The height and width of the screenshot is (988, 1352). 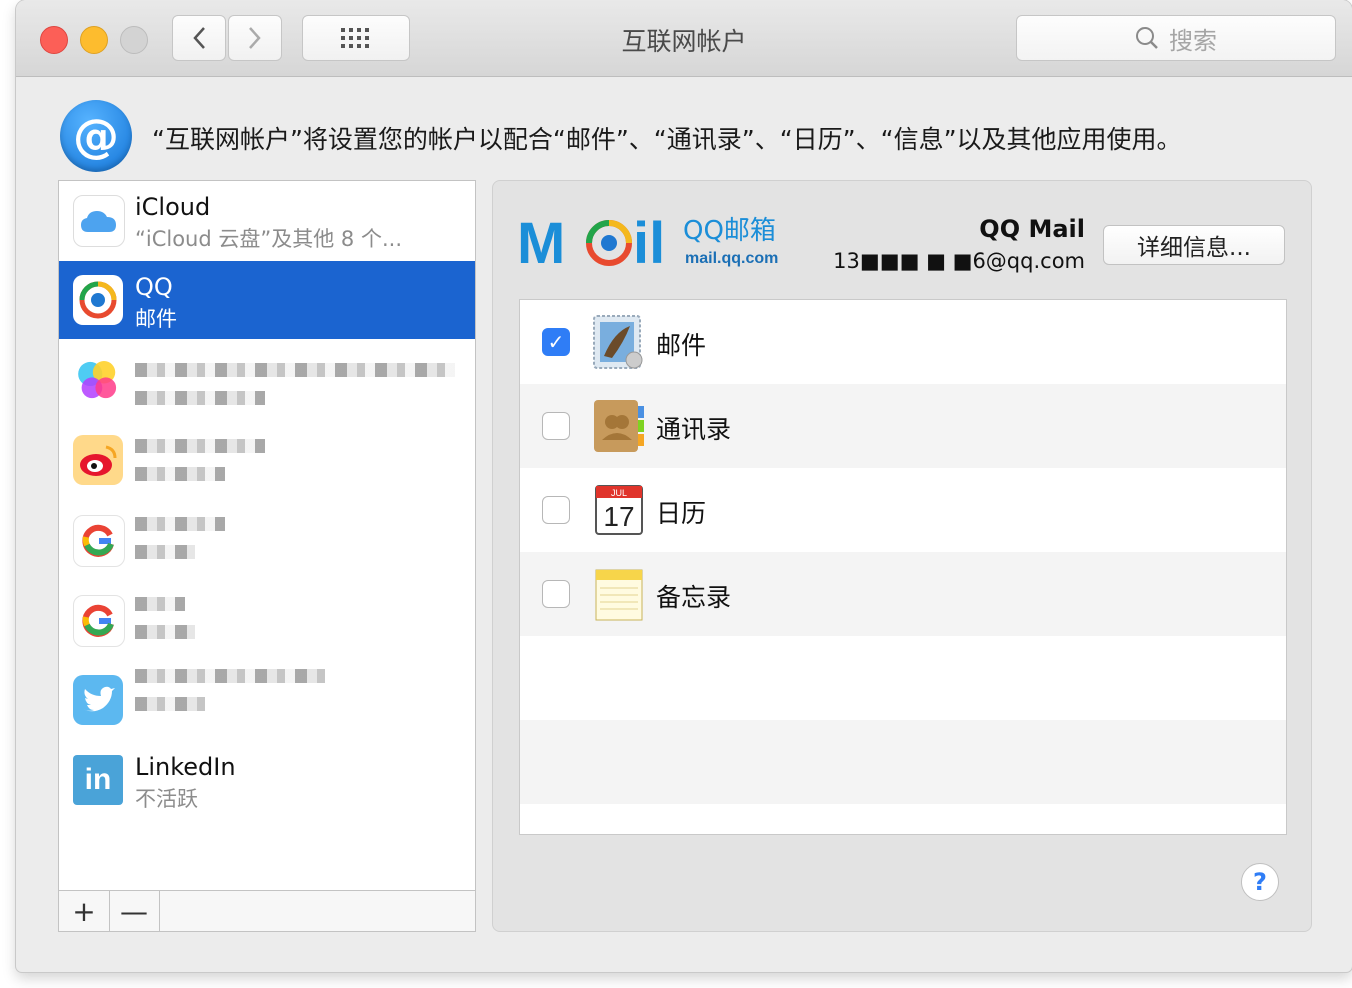 What do you see at coordinates (619, 426) in the screenshot?
I see `contacts-app-icon` at bounding box center [619, 426].